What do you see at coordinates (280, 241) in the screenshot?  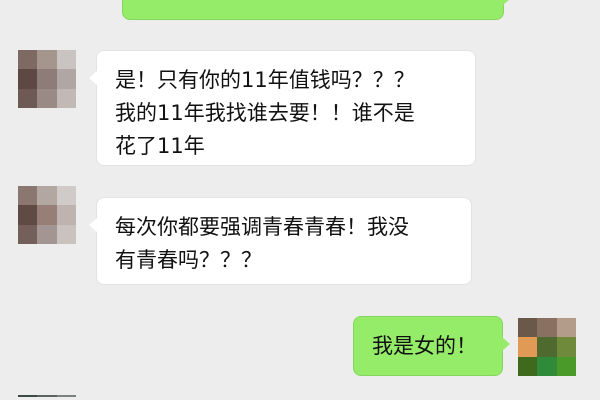 I see `received-message-bubble: 每次你都要强调青春青春！我没 有青春吗？？？` at bounding box center [280, 241].